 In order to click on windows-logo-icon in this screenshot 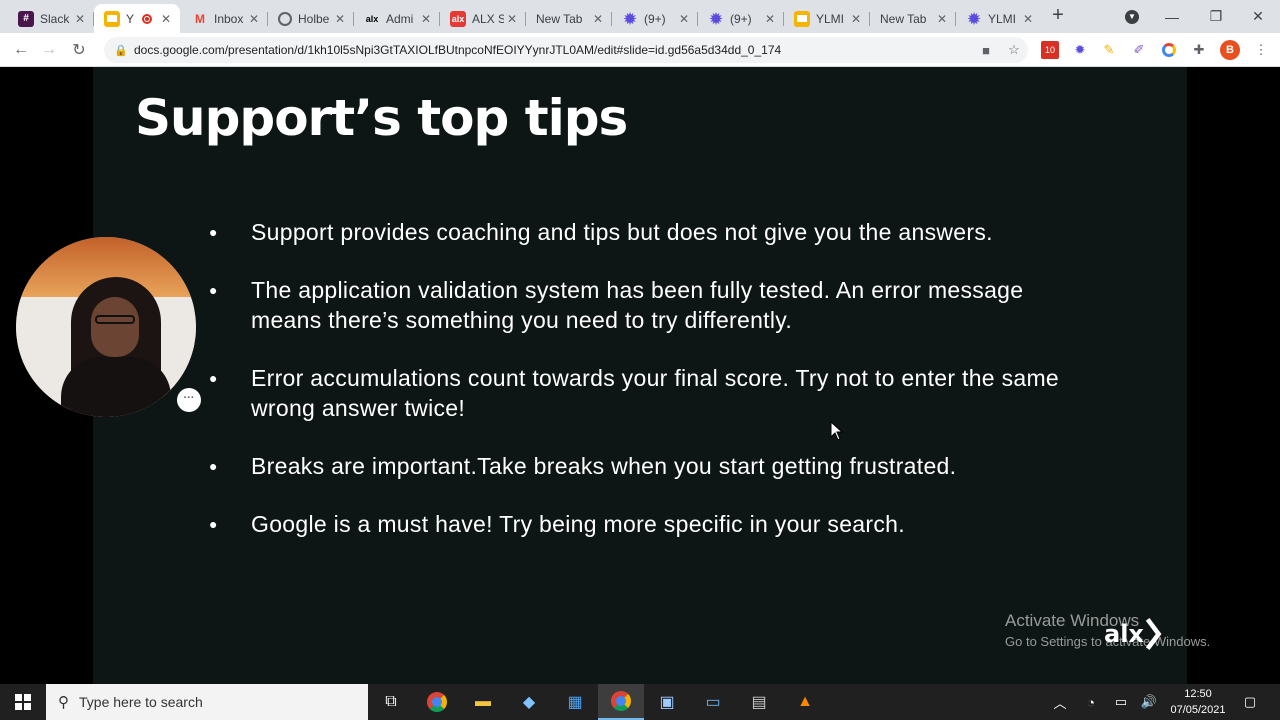, I will do `click(23, 702)`.